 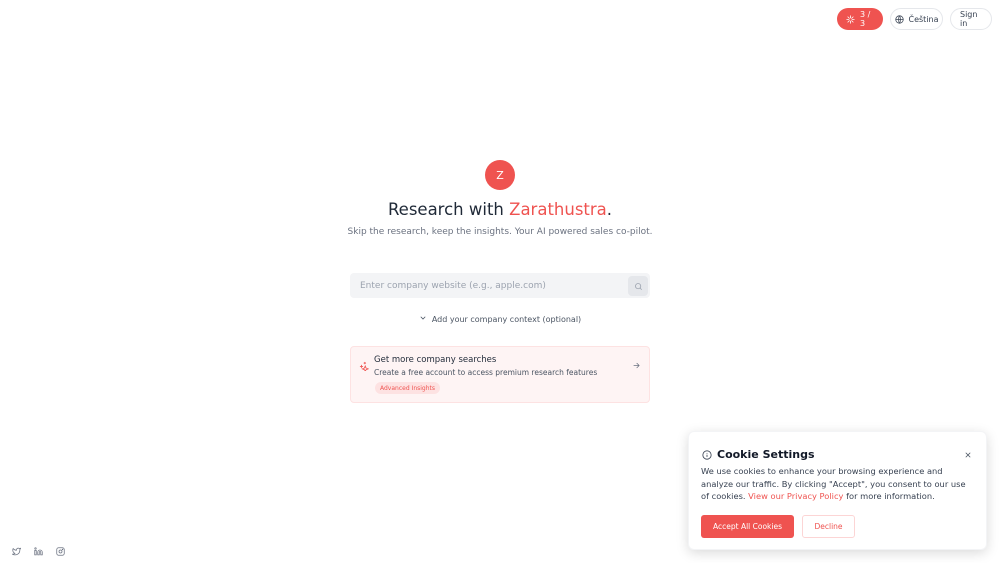 What do you see at coordinates (766, 454) in the screenshot?
I see `cookie-title: Cookie Settings` at bounding box center [766, 454].